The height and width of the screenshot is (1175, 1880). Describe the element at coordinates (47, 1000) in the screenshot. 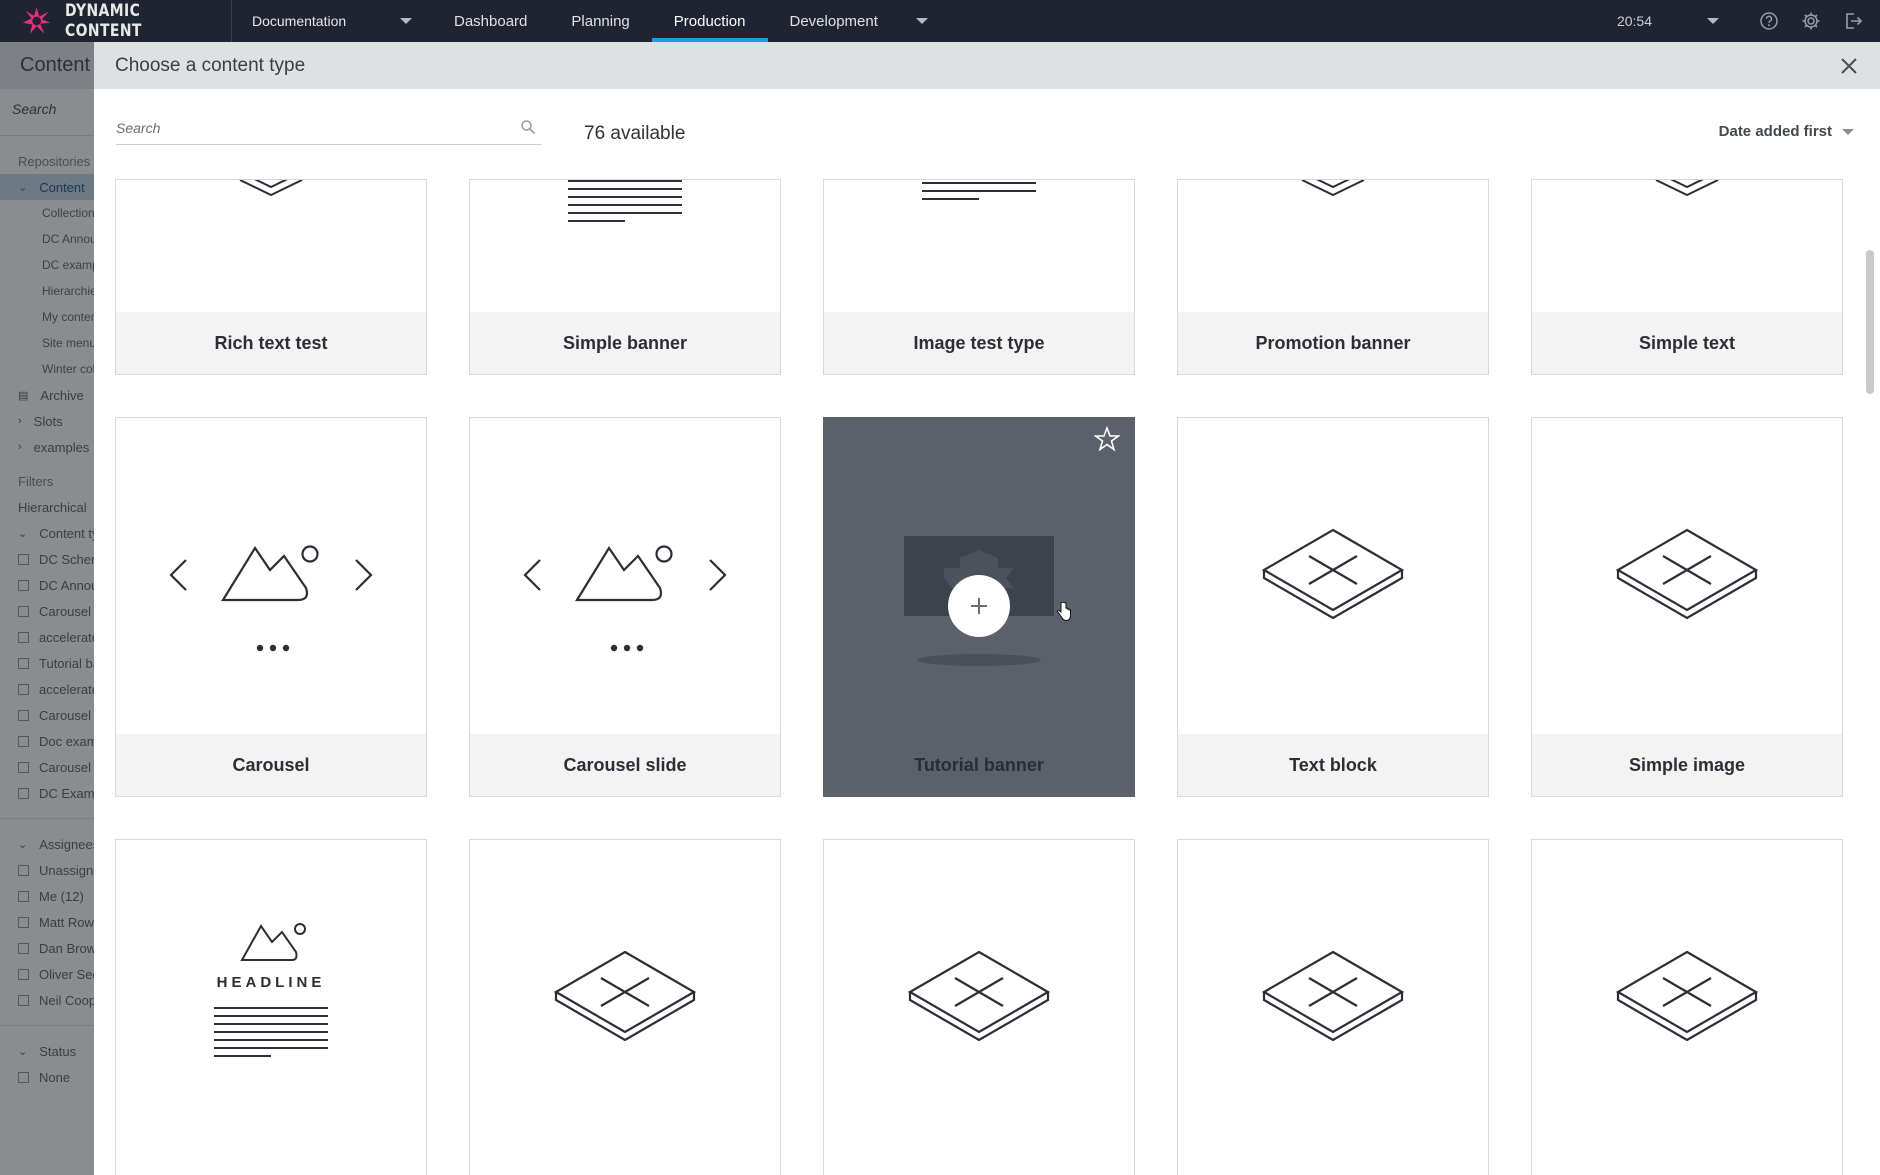

I see `filter-option: Neil Coop` at that location.